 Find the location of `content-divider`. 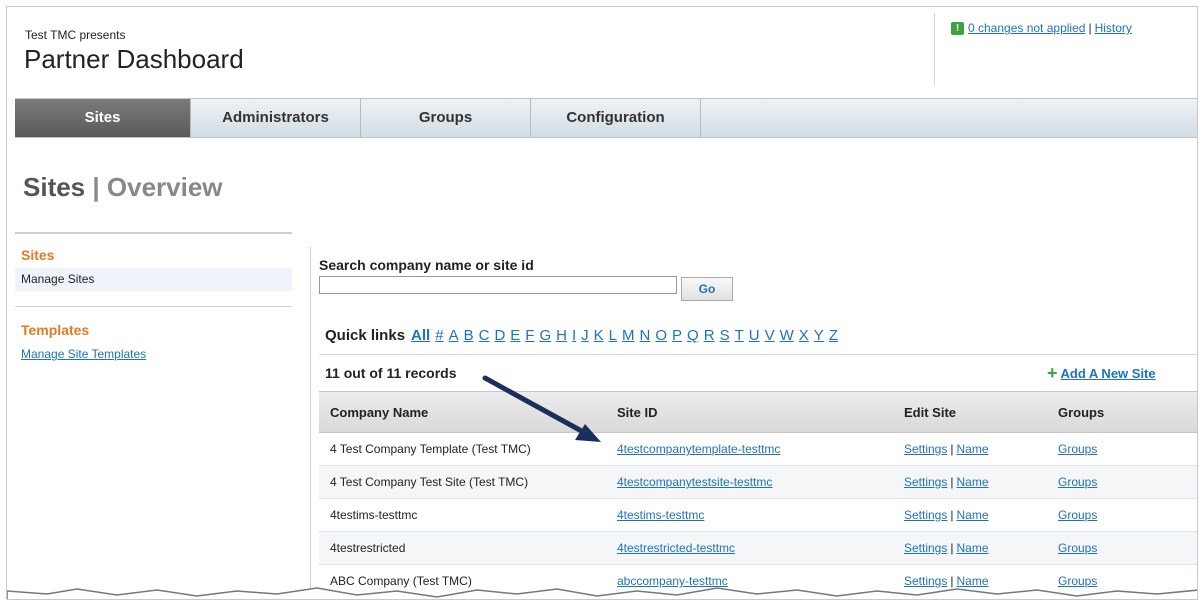

content-divider is located at coordinates (310, 423).